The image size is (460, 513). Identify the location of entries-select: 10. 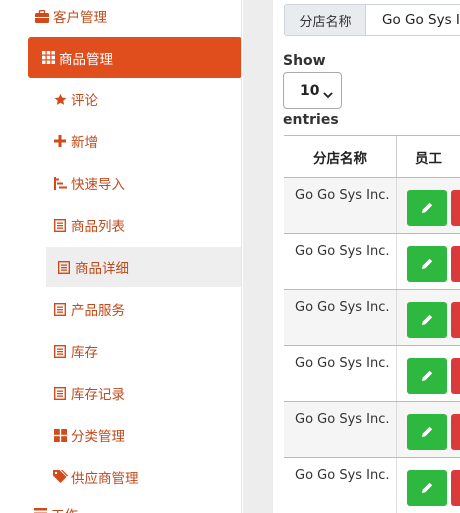
(312, 90).